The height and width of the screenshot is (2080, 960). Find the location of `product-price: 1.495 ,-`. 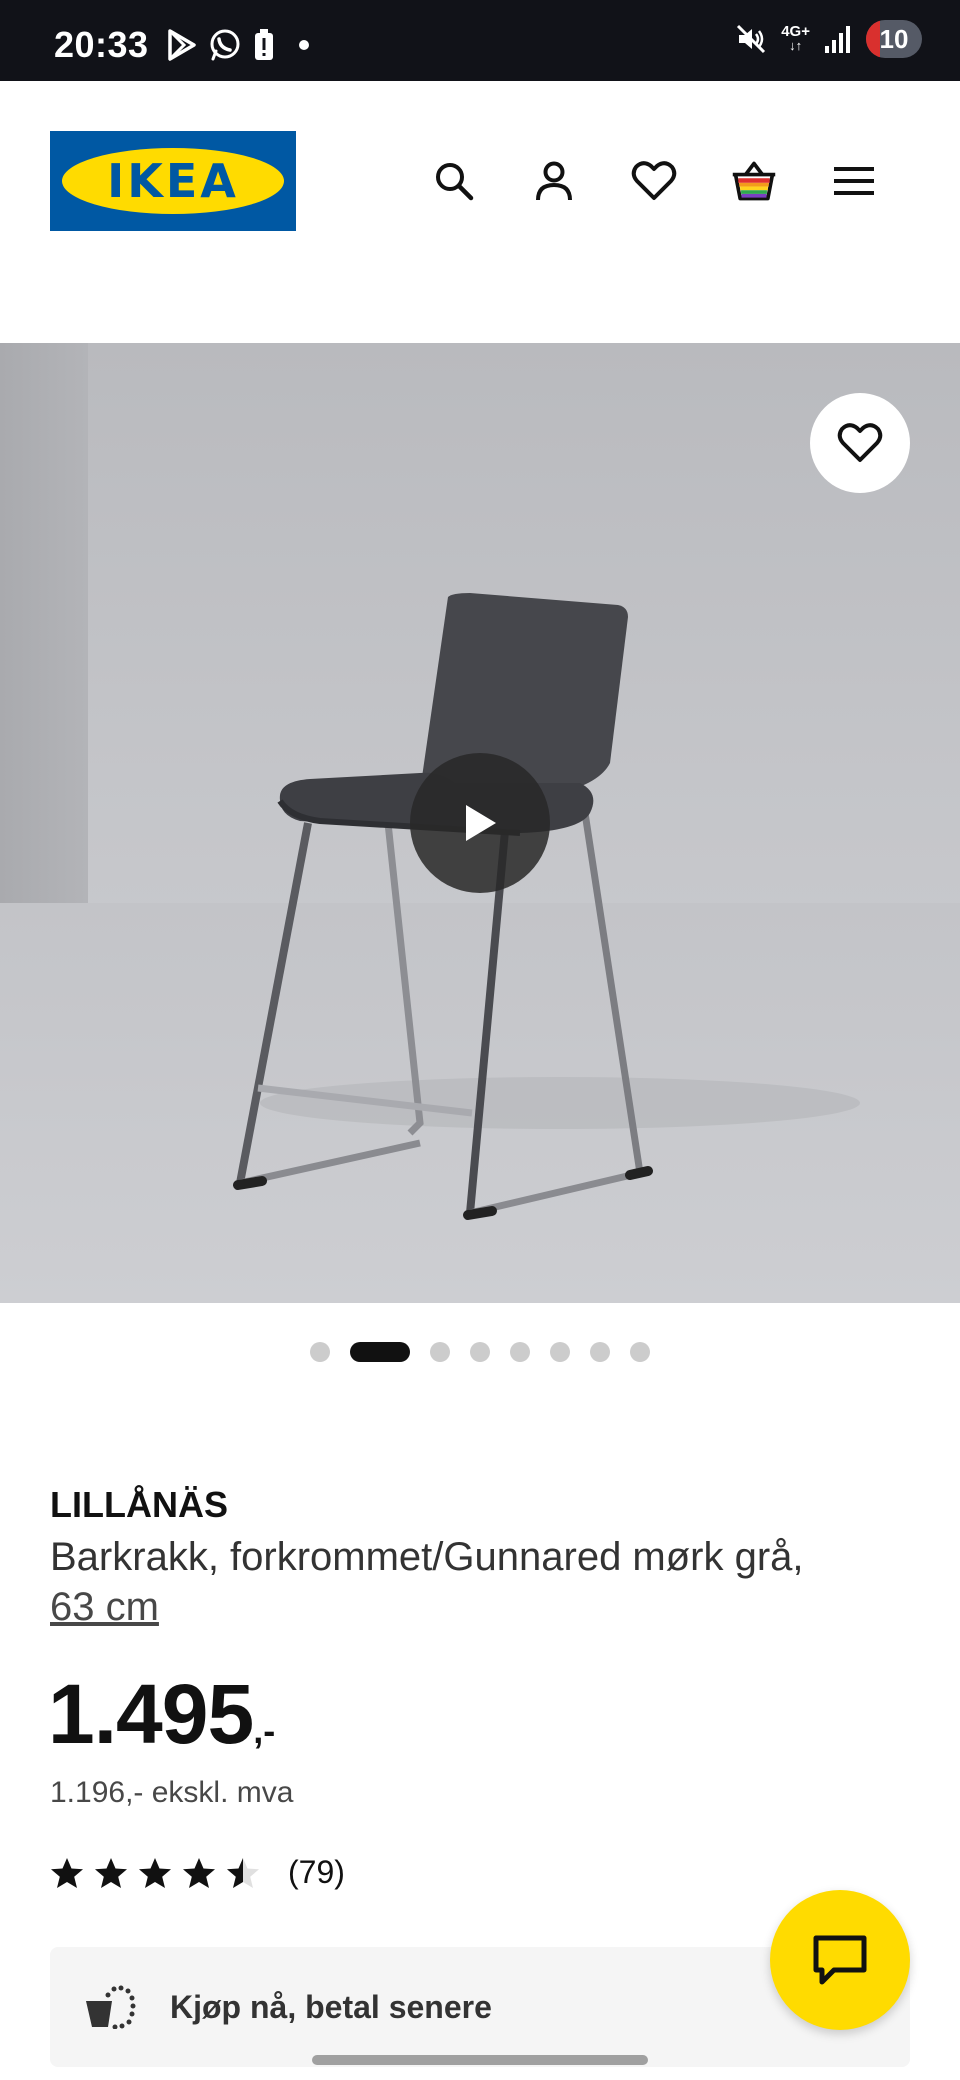

product-price: 1.495 ,- is located at coordinates (161, 1714).